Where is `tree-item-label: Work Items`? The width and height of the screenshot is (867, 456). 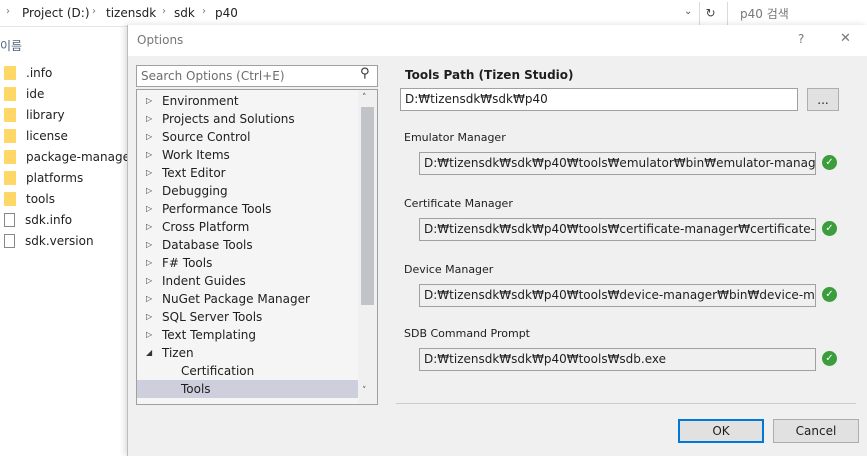
tree-item-label: Work Items is located at coordinates (196, 155).